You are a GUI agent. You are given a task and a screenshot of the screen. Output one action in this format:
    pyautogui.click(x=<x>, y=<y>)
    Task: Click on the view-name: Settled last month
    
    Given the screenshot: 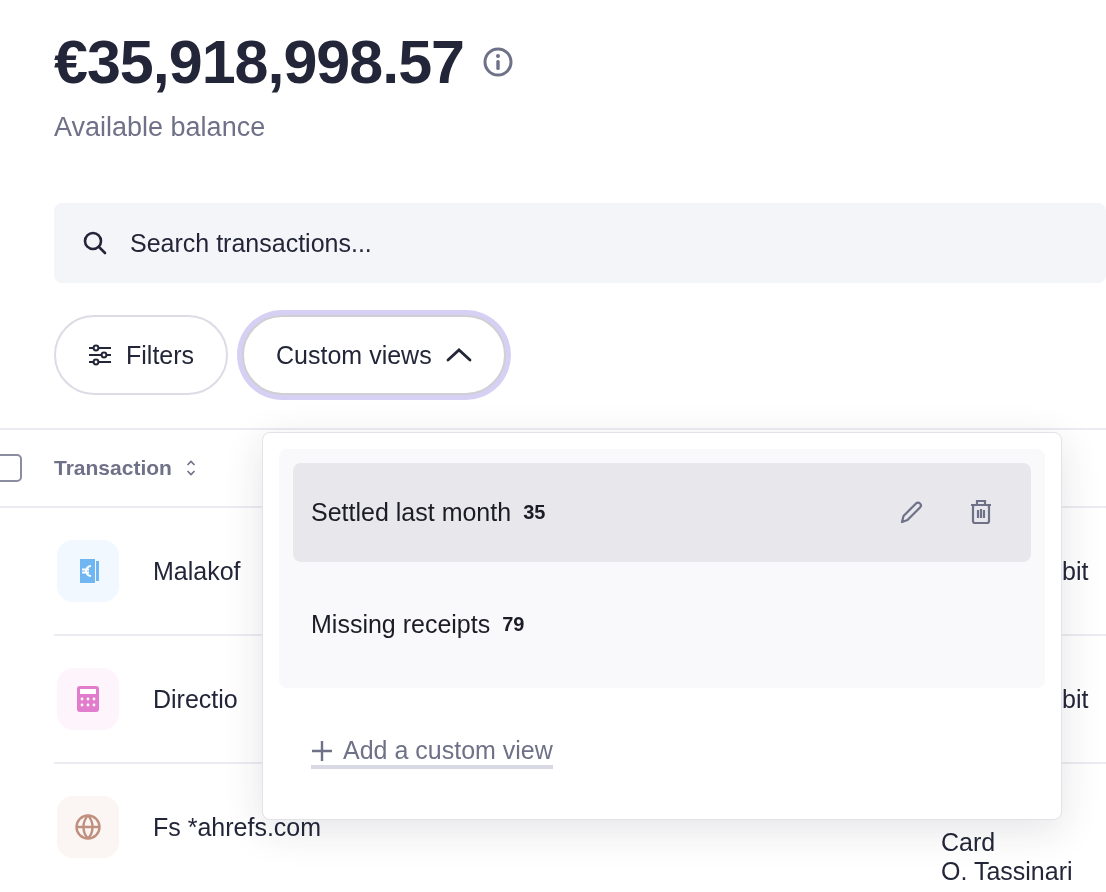 What is the action you would take?
    pyautogui.click(x=411, y=512)
    